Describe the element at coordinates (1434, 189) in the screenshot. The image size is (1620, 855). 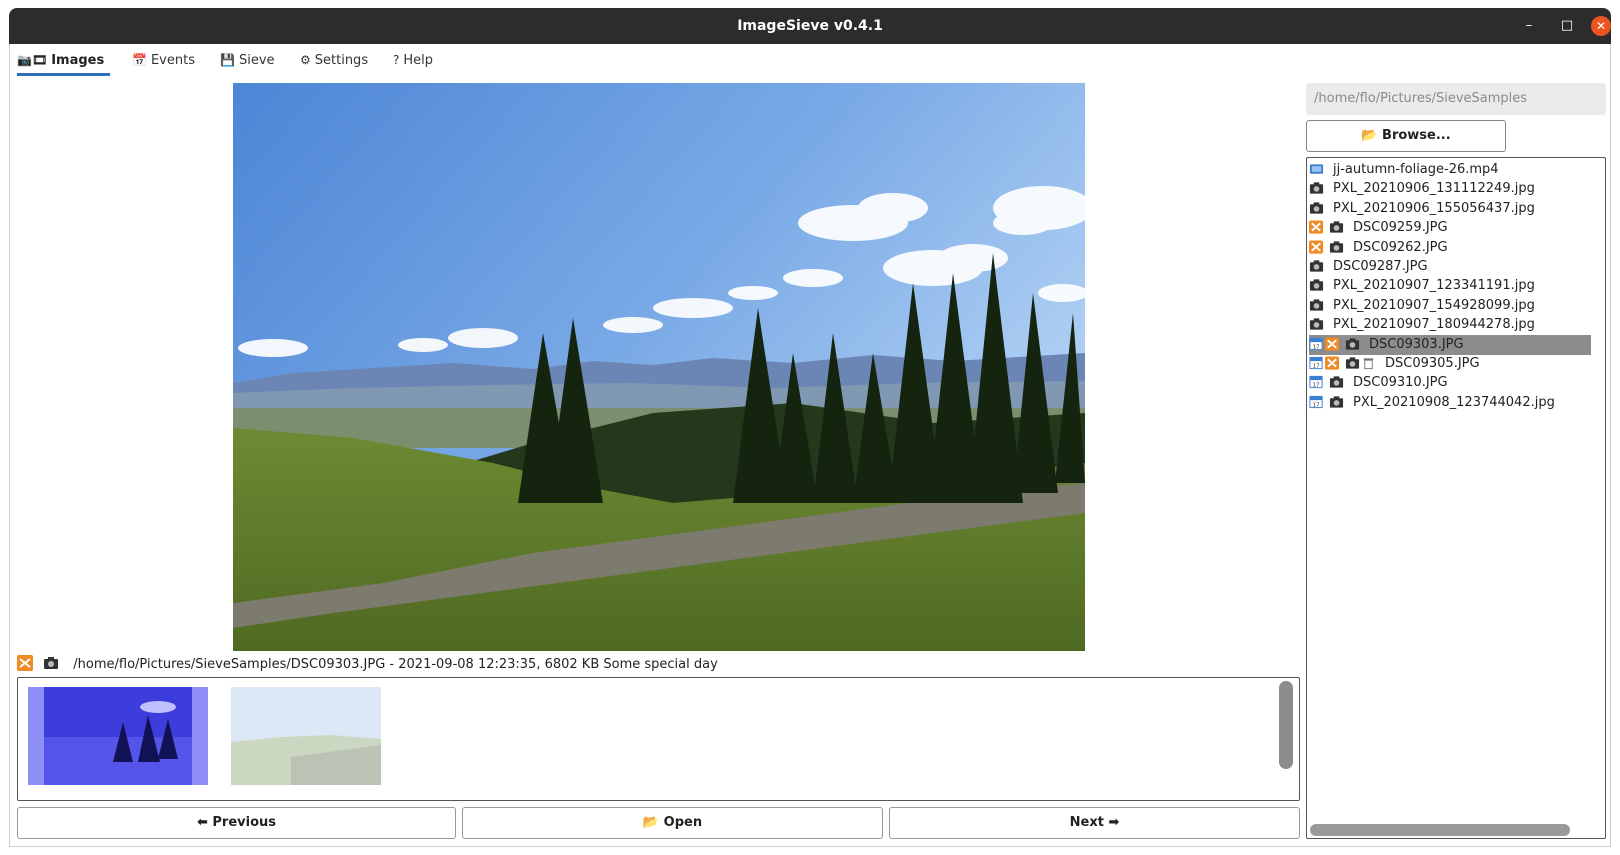
I see `file-name: PXL_20210906_131112249.jpg` at that location.